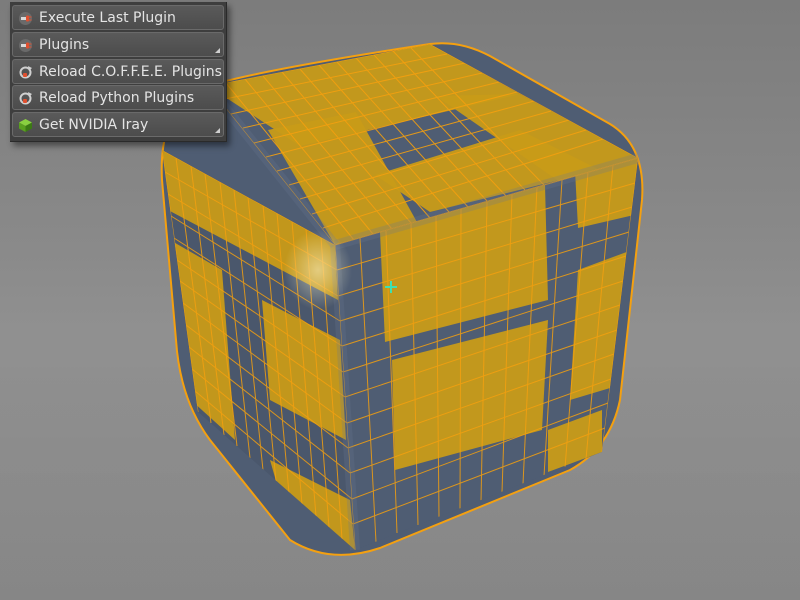 Image resolution: width=800 pixels, height=600 pixels. Describe the element at coordinates (130, 72) in the screenshot. I see `menu-item-label: Reload C.O.F.F.E.E. Plugins` at that location.